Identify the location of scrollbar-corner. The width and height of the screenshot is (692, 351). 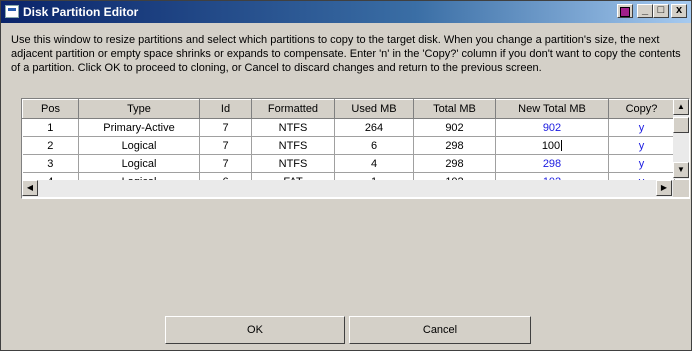
(681, 188).